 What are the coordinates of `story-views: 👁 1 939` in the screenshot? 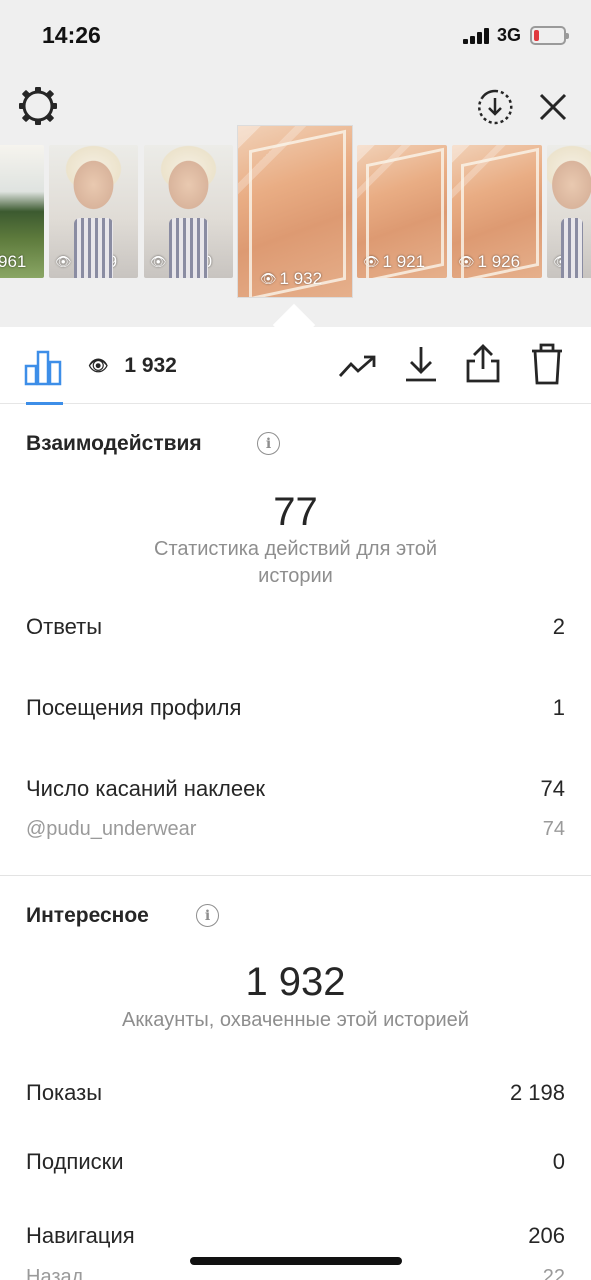 It's located at (86, 261).